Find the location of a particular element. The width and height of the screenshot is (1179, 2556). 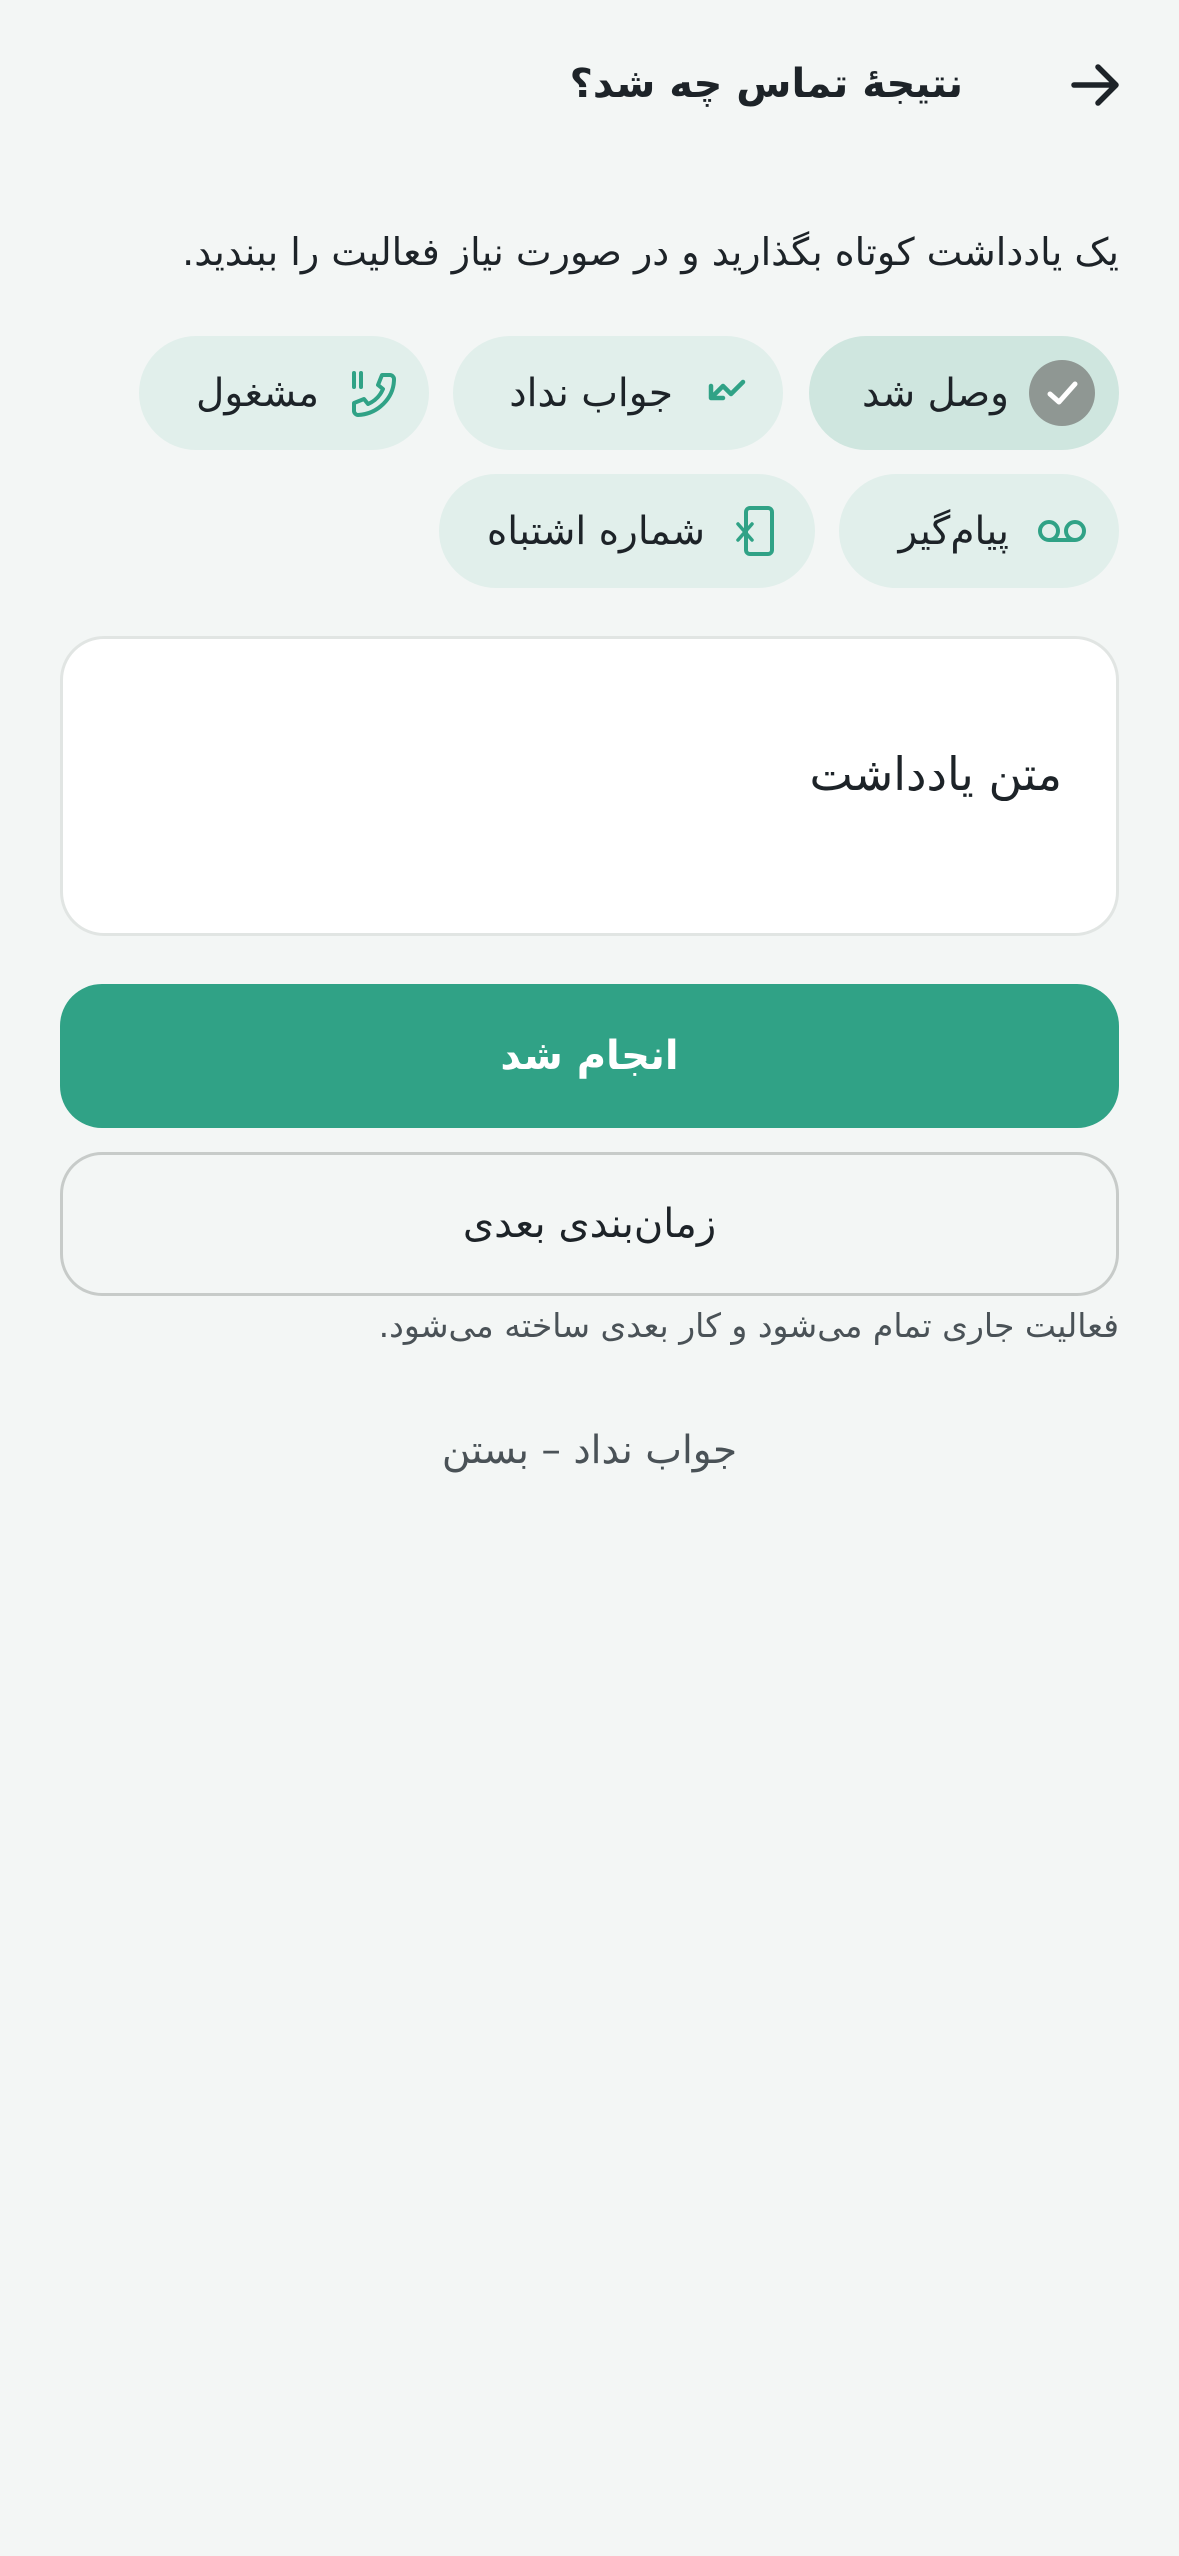

phone-busy-icon is located at coordinates (372, 393).